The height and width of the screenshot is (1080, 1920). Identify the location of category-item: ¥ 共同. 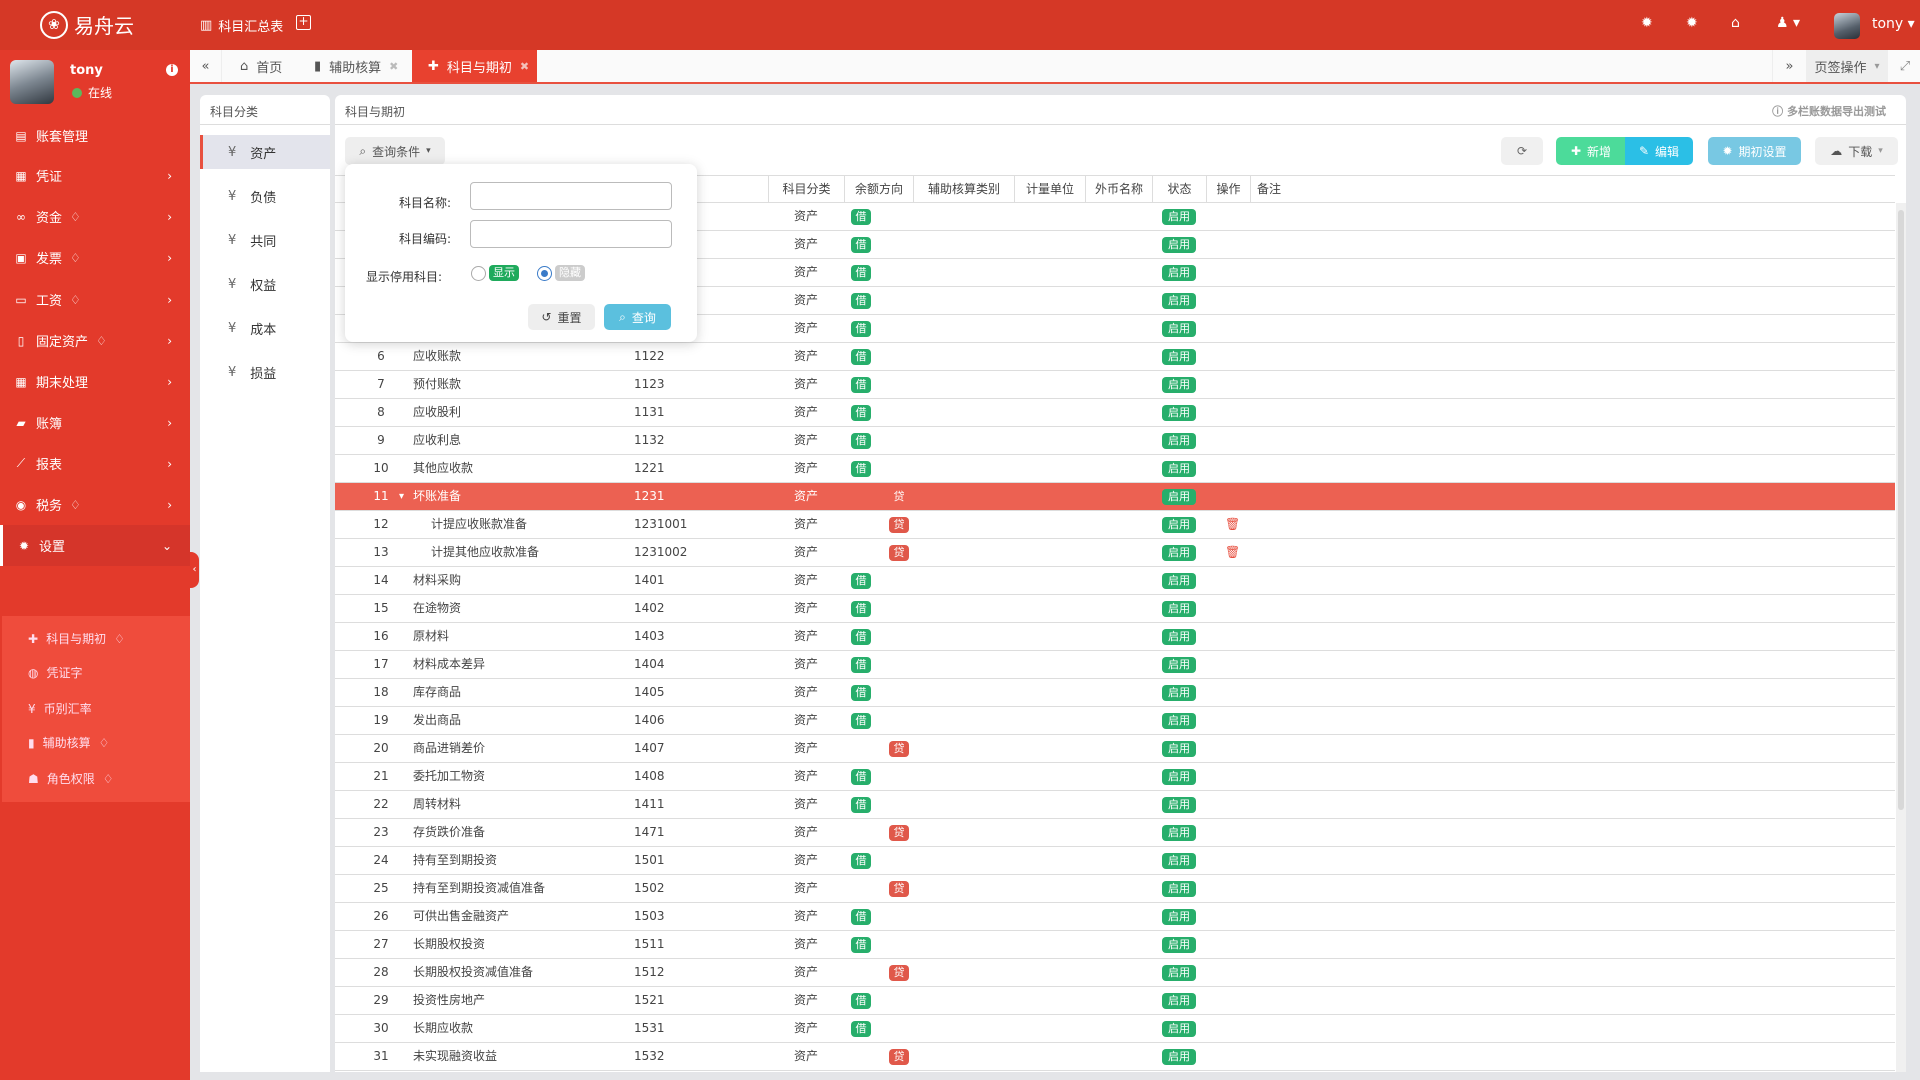
(265, 240).